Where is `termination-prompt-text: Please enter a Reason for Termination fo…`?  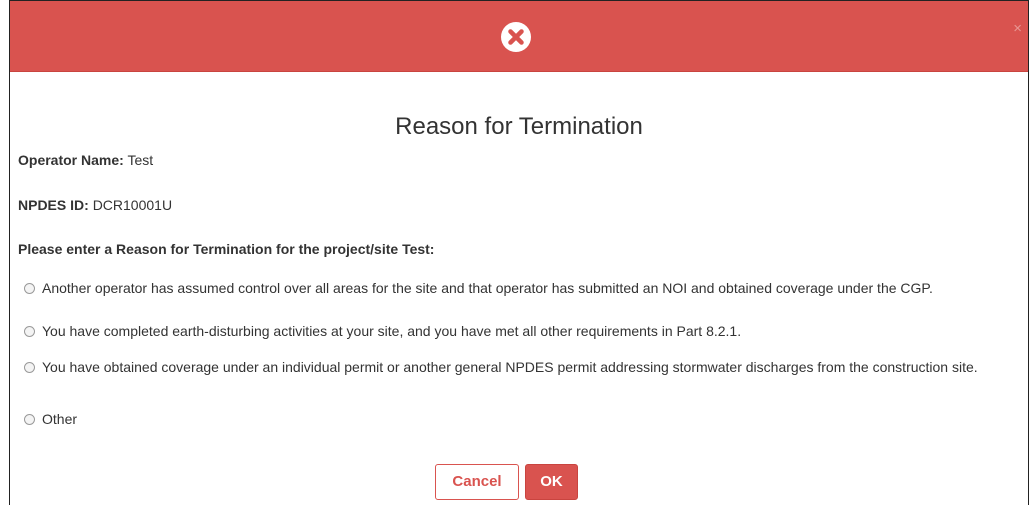
termination-prompt-text: Please enter a Reason for Termination fo… is located at coordinates (226, 249).